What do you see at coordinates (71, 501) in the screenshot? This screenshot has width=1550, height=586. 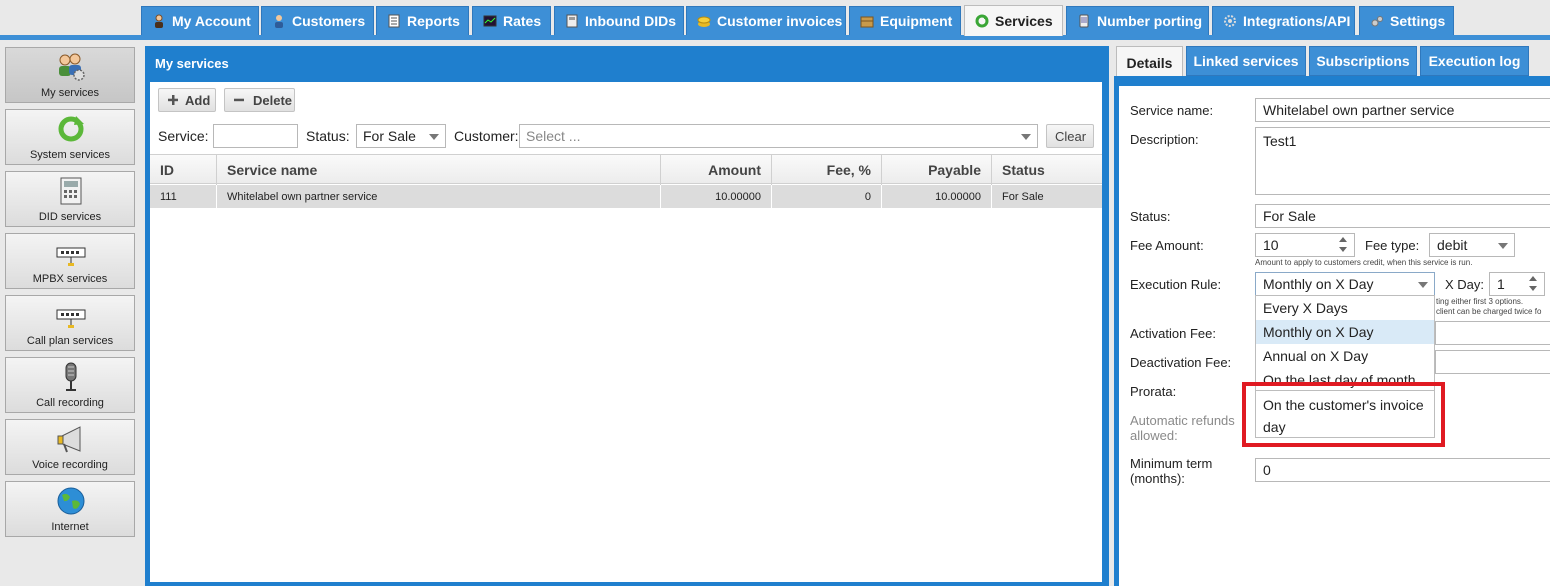 I see `globe-icon` at bounding box center [71, 501].